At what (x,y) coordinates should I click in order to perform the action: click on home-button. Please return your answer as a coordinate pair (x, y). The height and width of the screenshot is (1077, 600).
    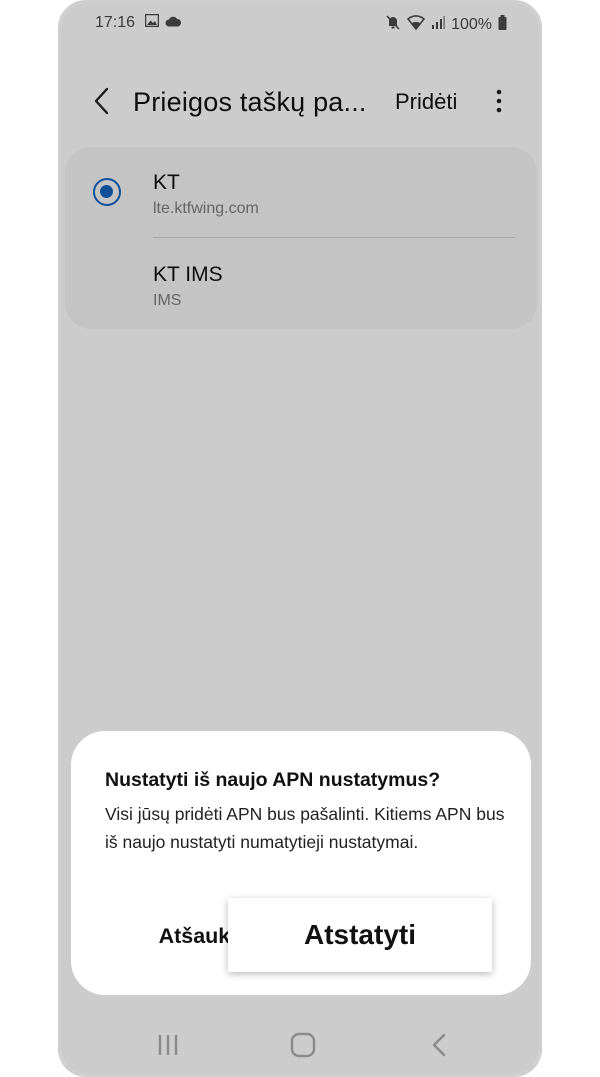
    Looking at the image, I should click on (303, 1047).